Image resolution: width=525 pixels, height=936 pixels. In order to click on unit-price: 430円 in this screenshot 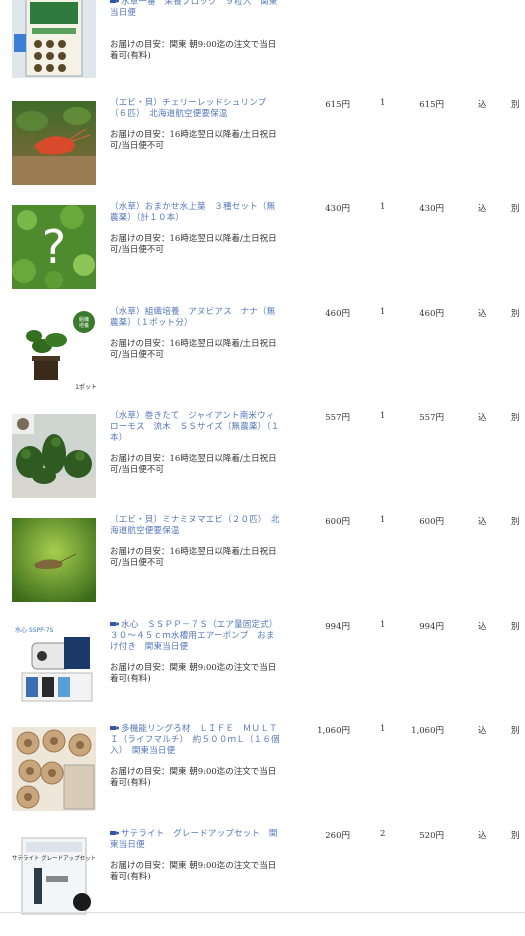, I will do `click(337, 209)`.